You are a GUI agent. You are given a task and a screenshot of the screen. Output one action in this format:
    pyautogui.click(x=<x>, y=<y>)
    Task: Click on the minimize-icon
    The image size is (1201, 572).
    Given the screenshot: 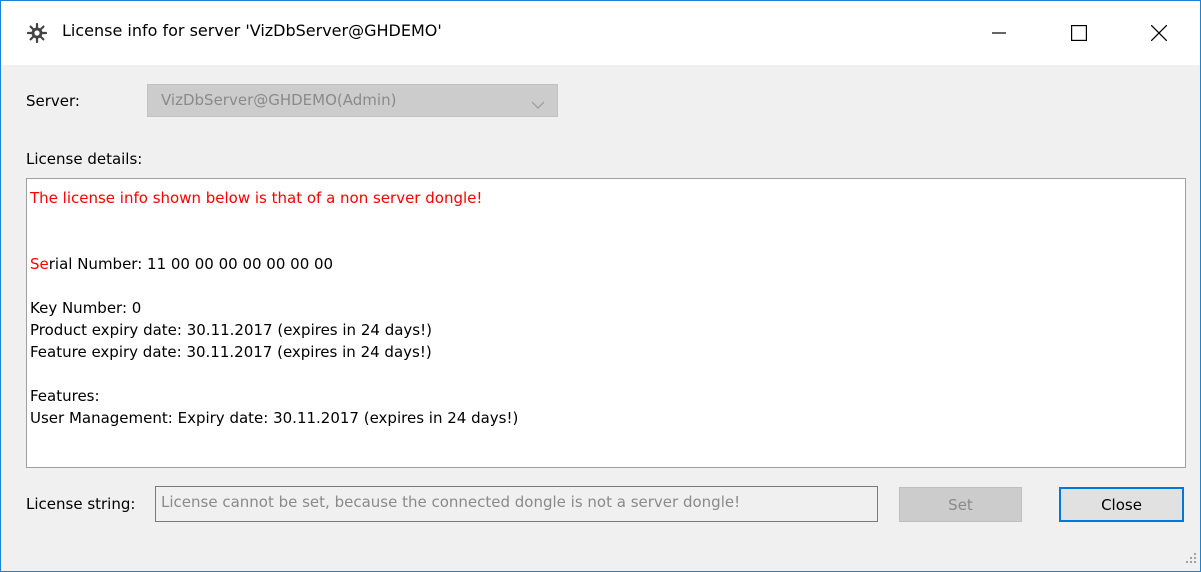 What is the action you would take?
    pyautogui.click(x=999, y=33)
    